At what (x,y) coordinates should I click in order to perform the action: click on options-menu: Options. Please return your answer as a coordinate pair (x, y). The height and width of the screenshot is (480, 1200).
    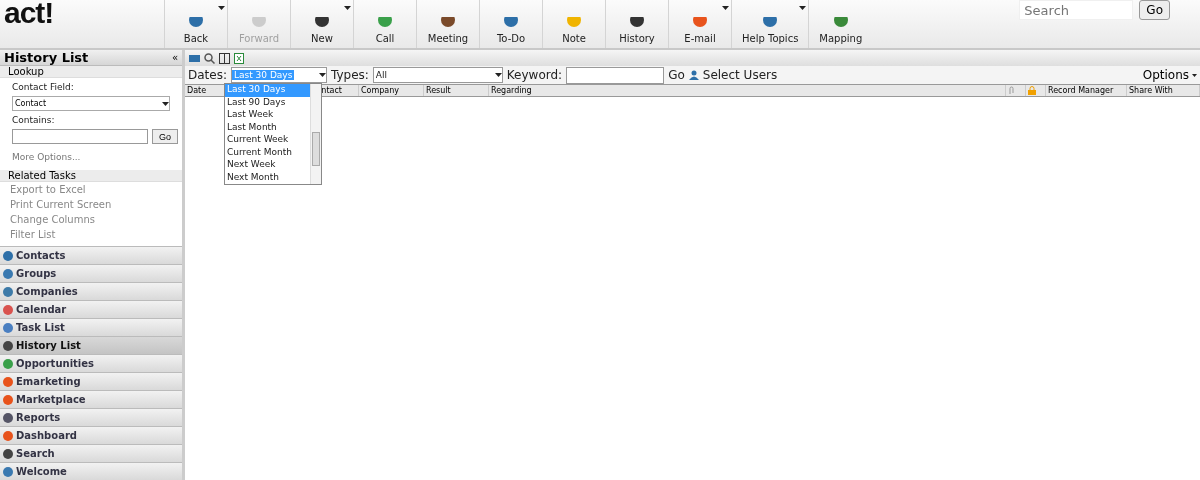
    Looking at the image, I should click on (1169, 75).